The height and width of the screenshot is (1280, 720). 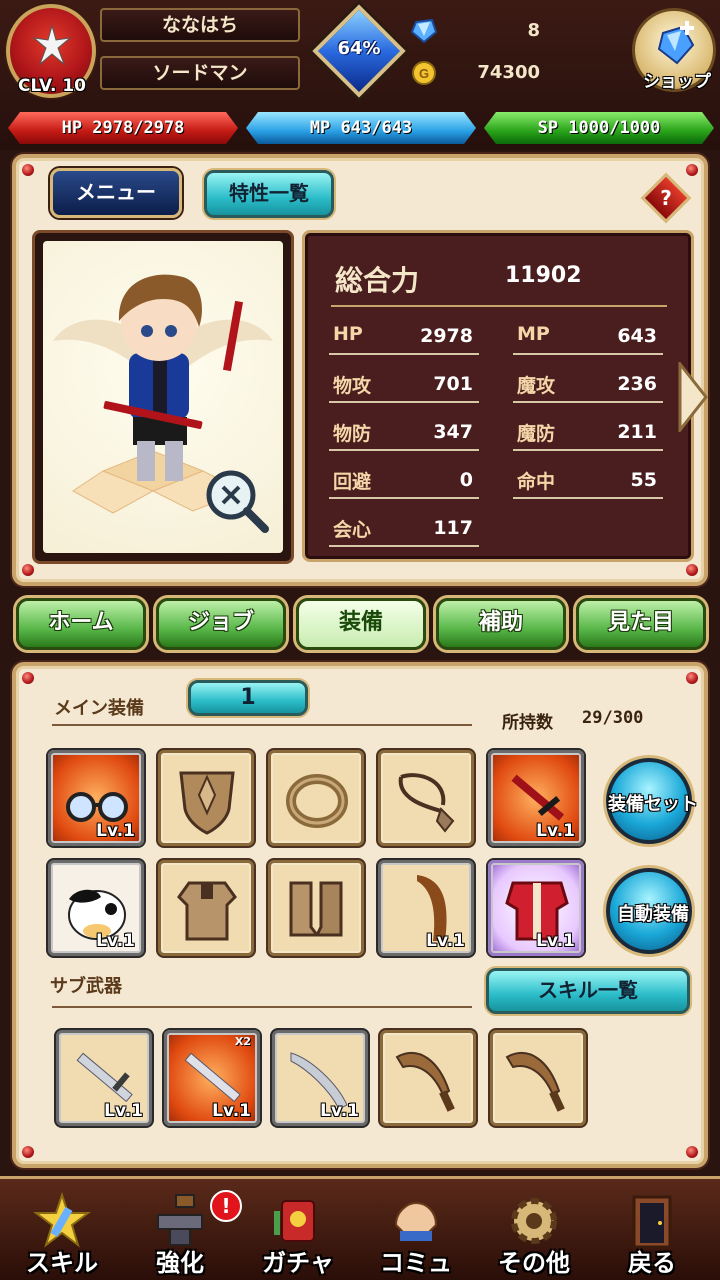 I want to click on nav-skill: スキル, so click(x=62, y=1233).